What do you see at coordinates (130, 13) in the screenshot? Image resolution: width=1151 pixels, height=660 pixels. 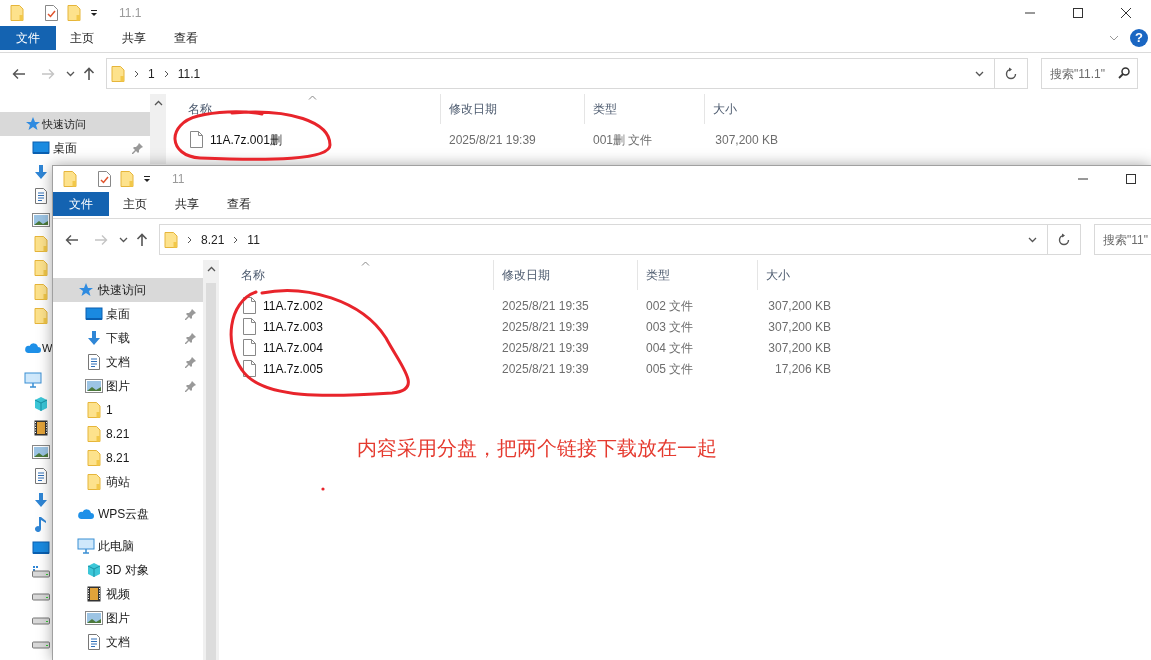 I see `window-title: 11.1` at bounding box center [130, 13].